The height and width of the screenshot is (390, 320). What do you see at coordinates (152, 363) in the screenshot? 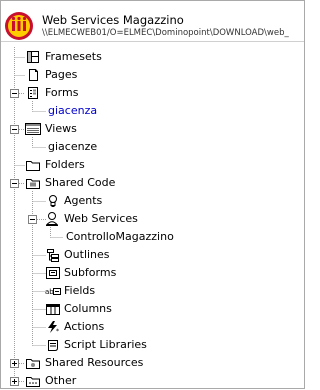
I see `tree-item-shared-resources: Shared Resources` at bounding box center [152, 363].